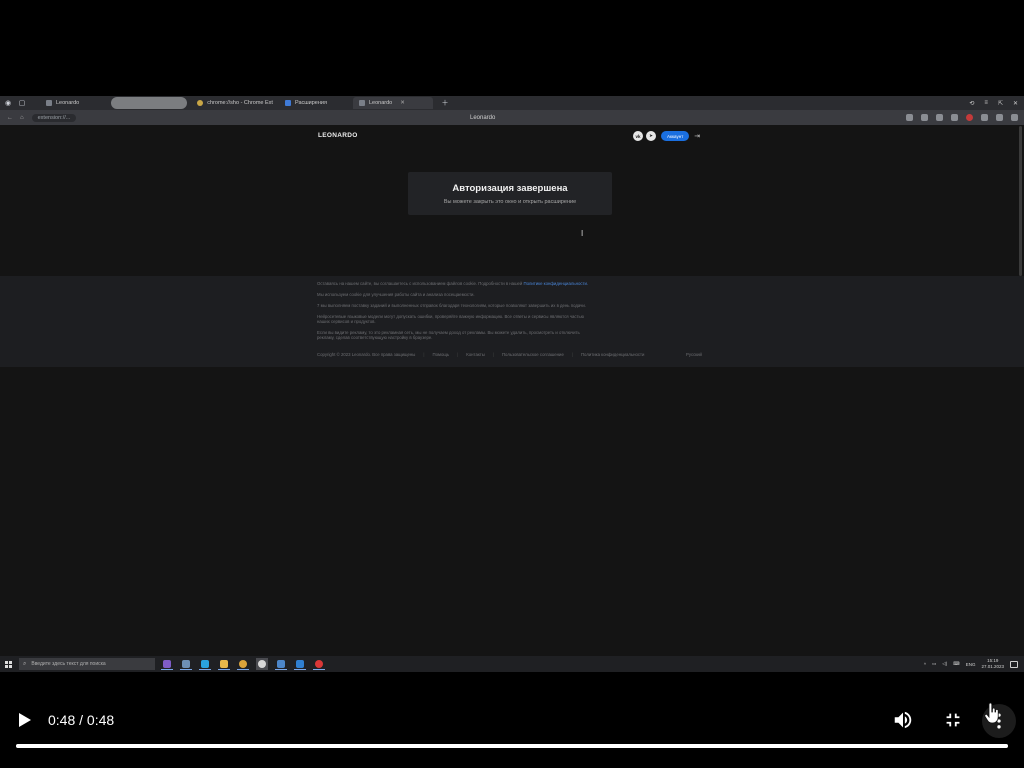 The width and height of the screenshot is (1024, 768). I want to click on extension-leonardo-icon, so click(984, 117).